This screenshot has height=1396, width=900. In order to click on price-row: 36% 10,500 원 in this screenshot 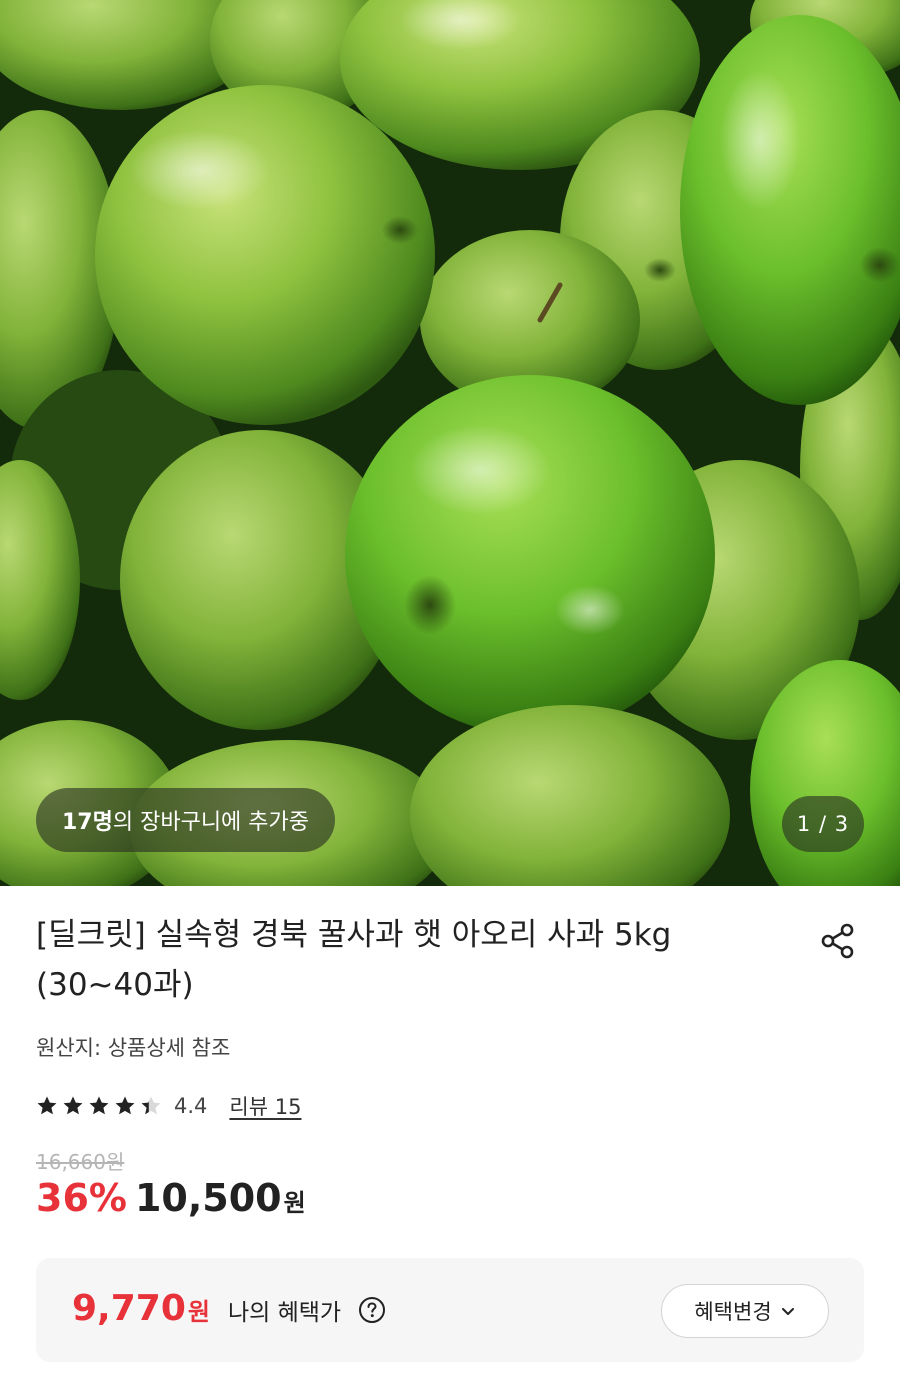, I will do `click(171, 1204)`.